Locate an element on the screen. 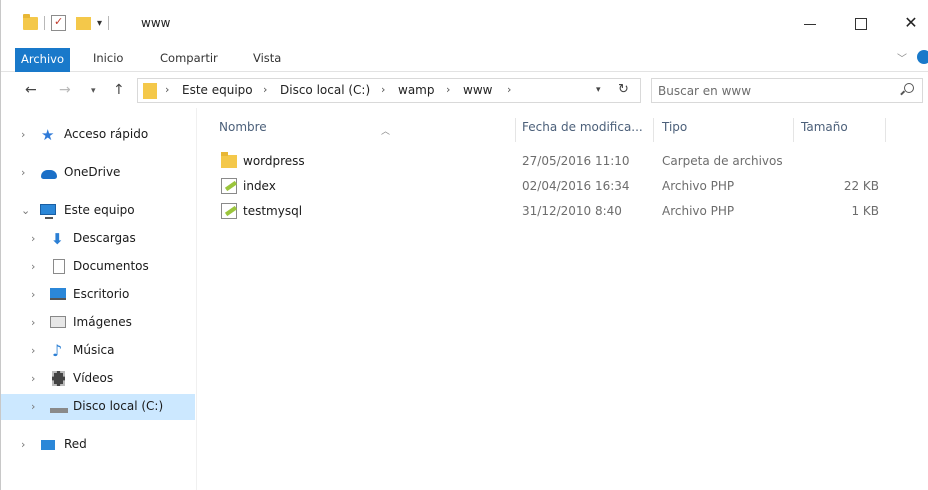 The width and height of the screenshot is (928, 490). tab-inicio: Inicio is located at coordinates (108, 61).